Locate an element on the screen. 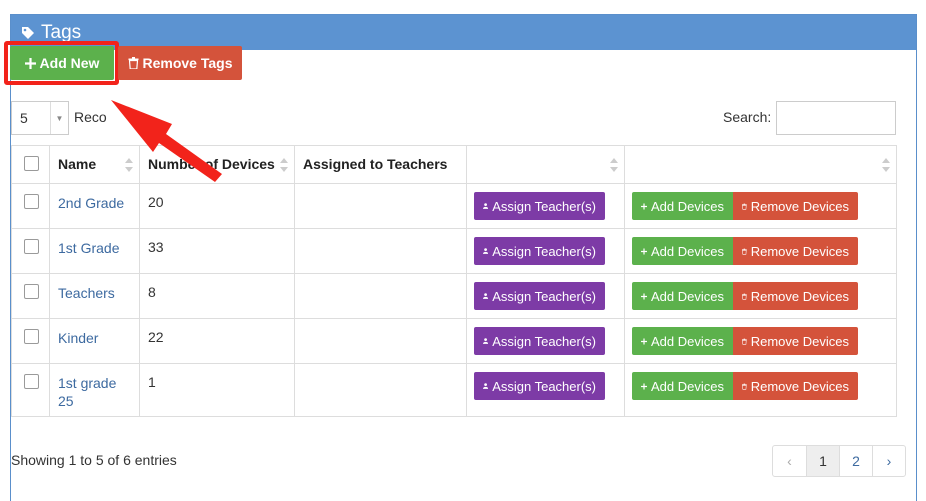 The image size is (926, 501). name-cell: Teachers is located at coordinates (94, 296).